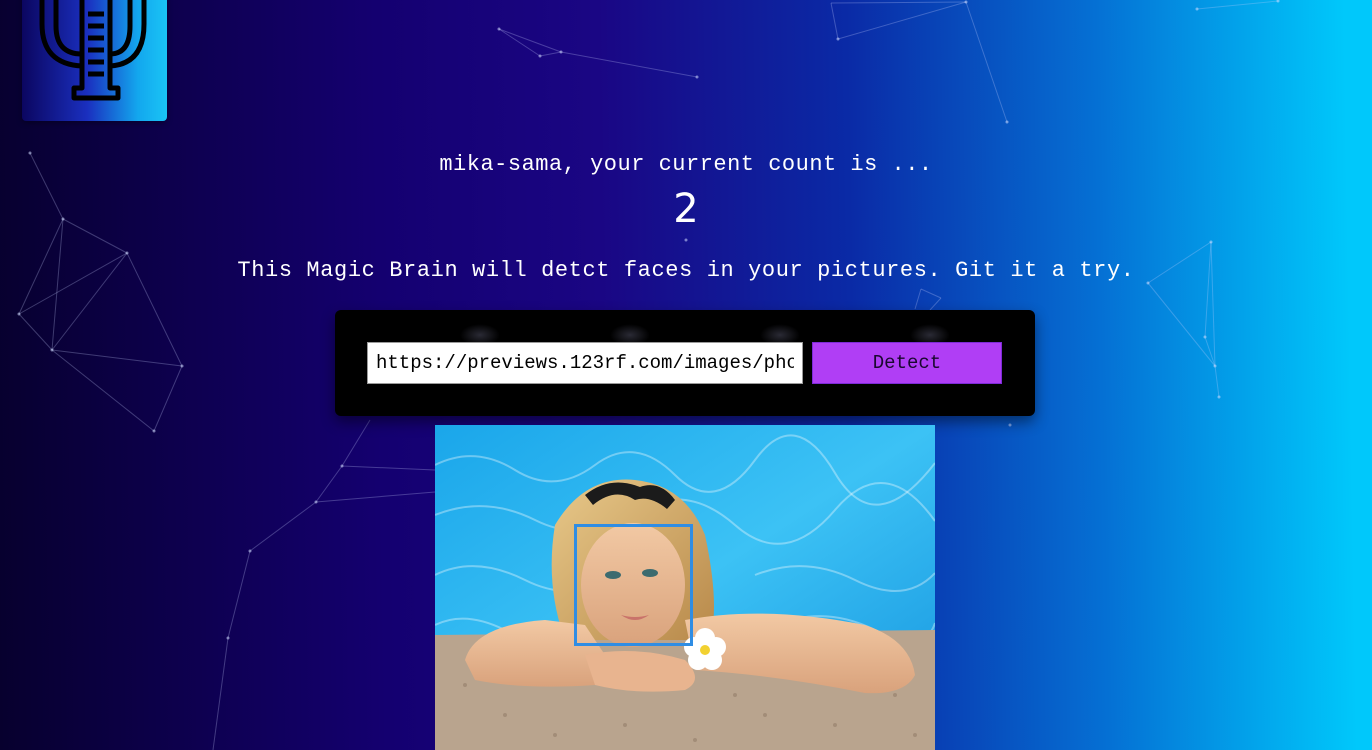 This screenshot has width=1372, height=750. Describe the element at coordinates (633, 585) in the screenshot. I see `face-bounding-box` at that location.